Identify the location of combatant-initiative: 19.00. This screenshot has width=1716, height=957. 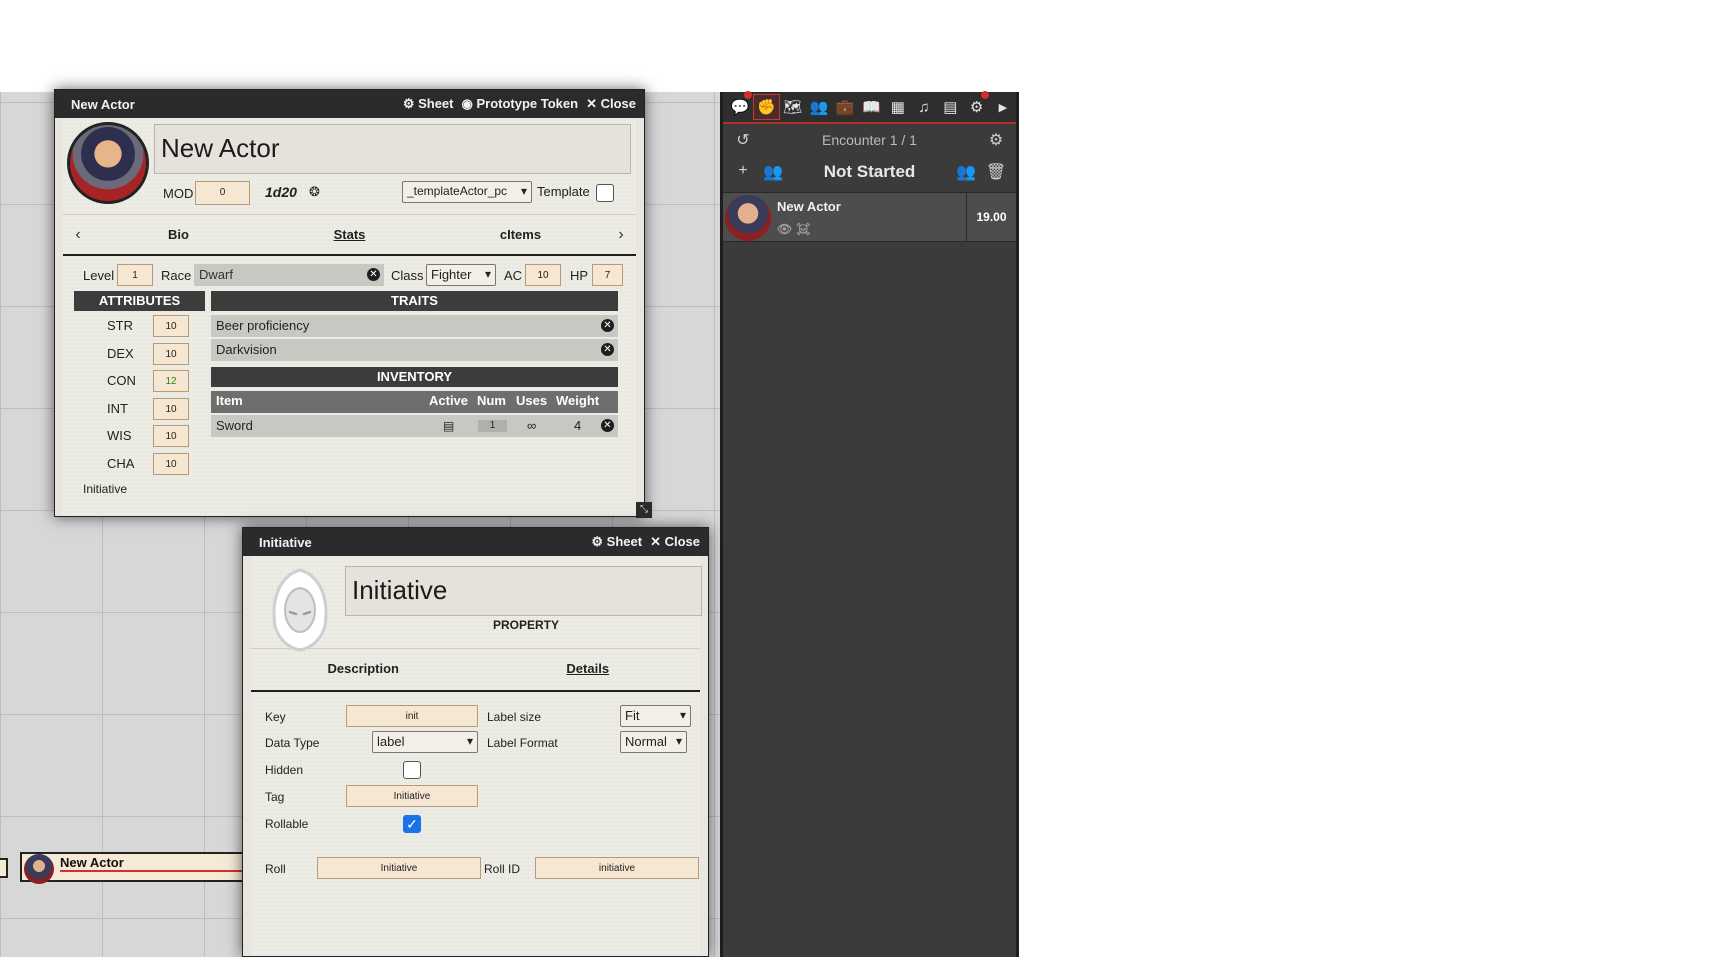
(991, 217).